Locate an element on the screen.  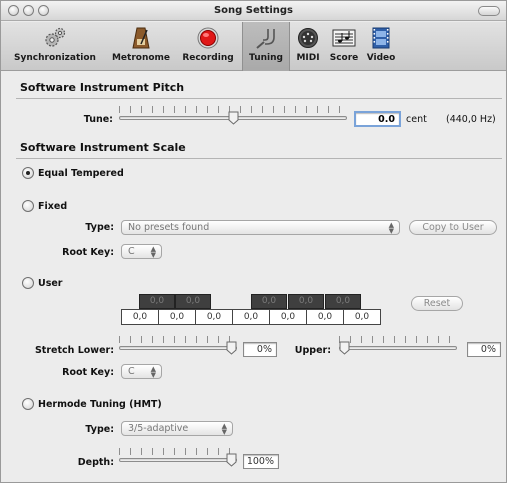
tab-label: Recording is located at coordinates (208, 58).